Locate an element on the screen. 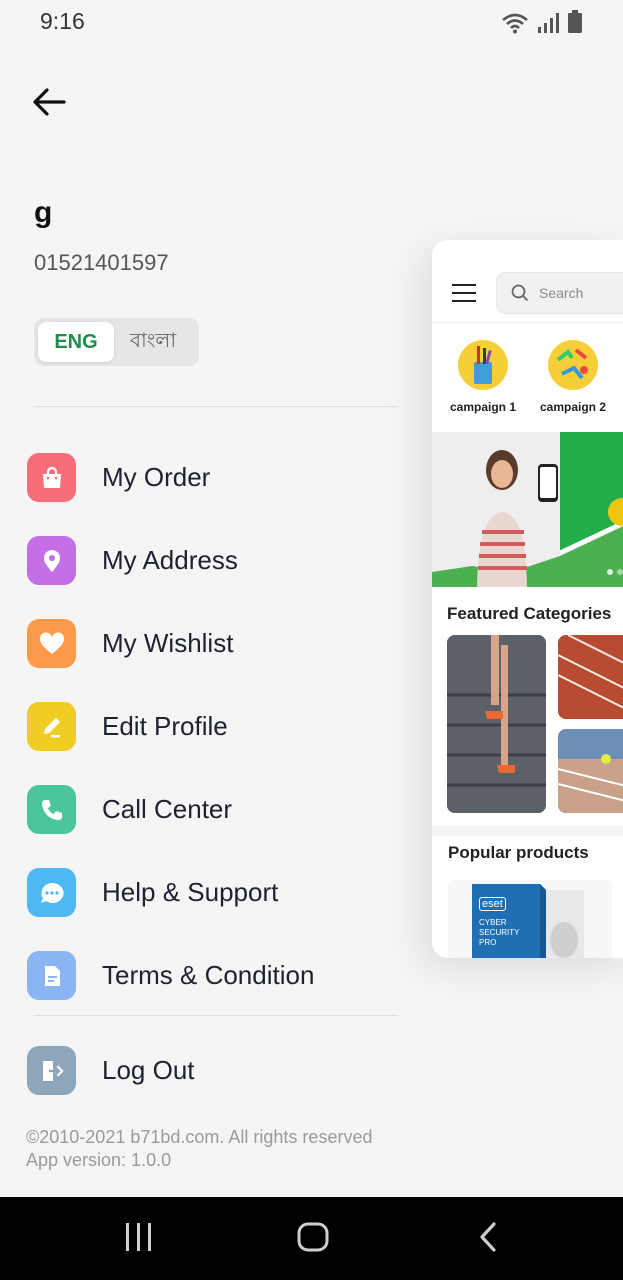 Image resolution: width=623 pixels, height=1280 pixels. language-toggle: ENG বাংলা is located at coordinates (116, 342).